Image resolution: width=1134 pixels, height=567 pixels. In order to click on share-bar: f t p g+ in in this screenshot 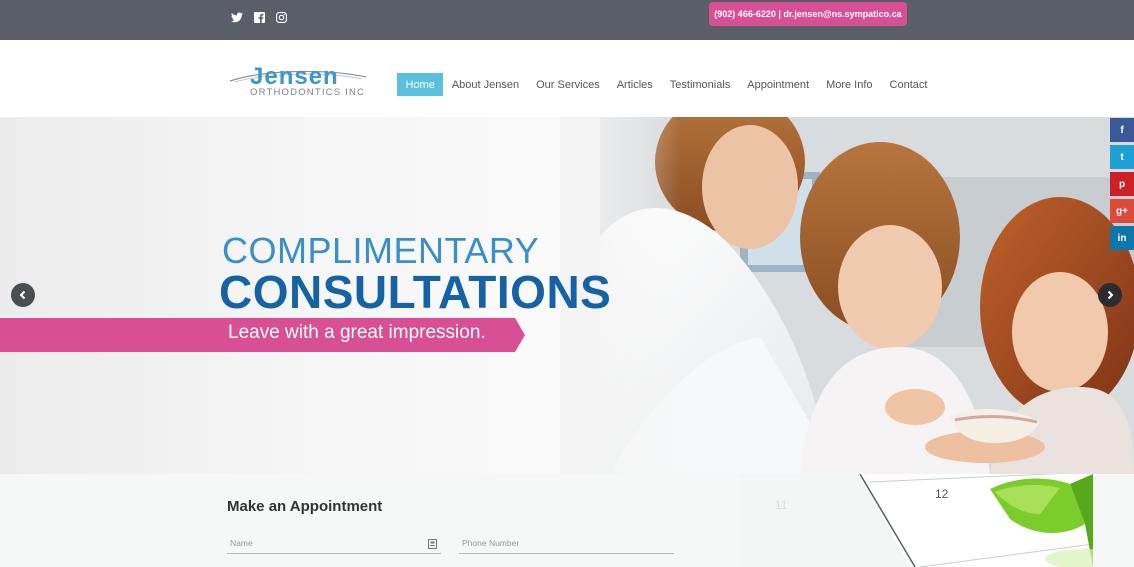, I will do `click(1122, 185)`.